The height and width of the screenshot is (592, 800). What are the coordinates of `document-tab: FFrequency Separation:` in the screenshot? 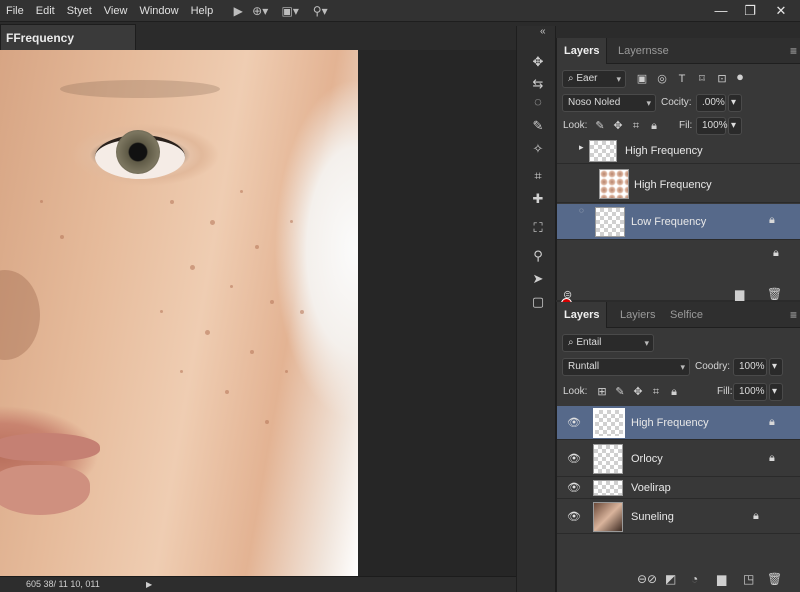 It's located at (68, 47).